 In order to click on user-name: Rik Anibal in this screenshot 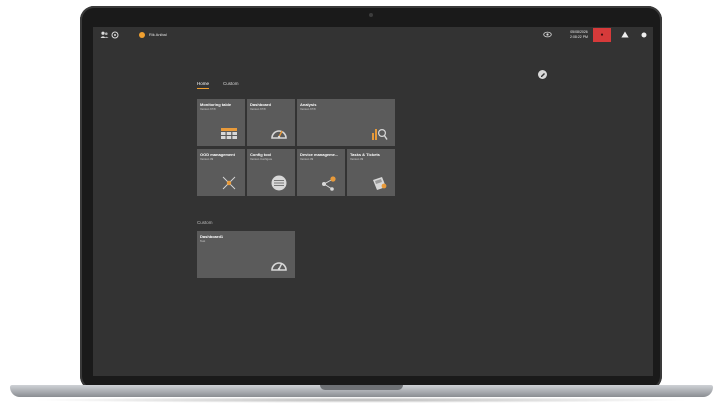, I will do `click(158, 35)`.